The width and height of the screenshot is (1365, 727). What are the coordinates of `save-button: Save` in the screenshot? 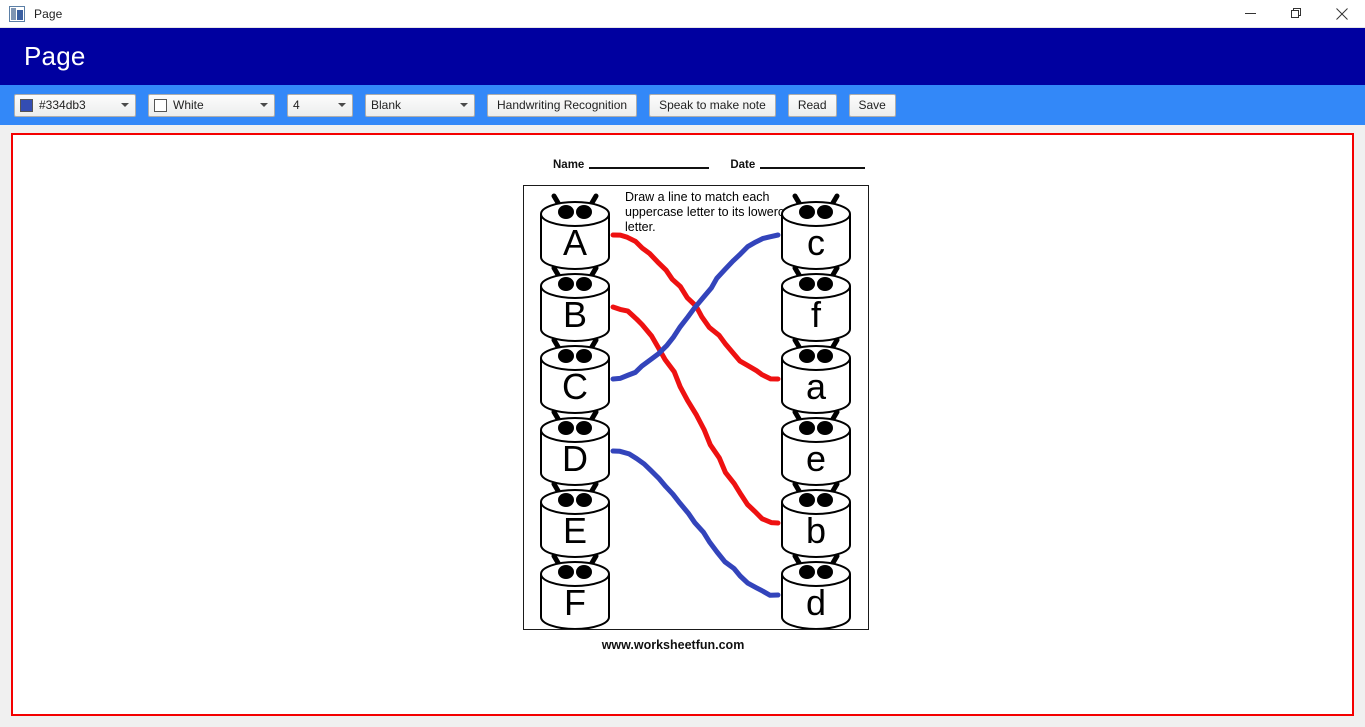 It's located at (872, 105).